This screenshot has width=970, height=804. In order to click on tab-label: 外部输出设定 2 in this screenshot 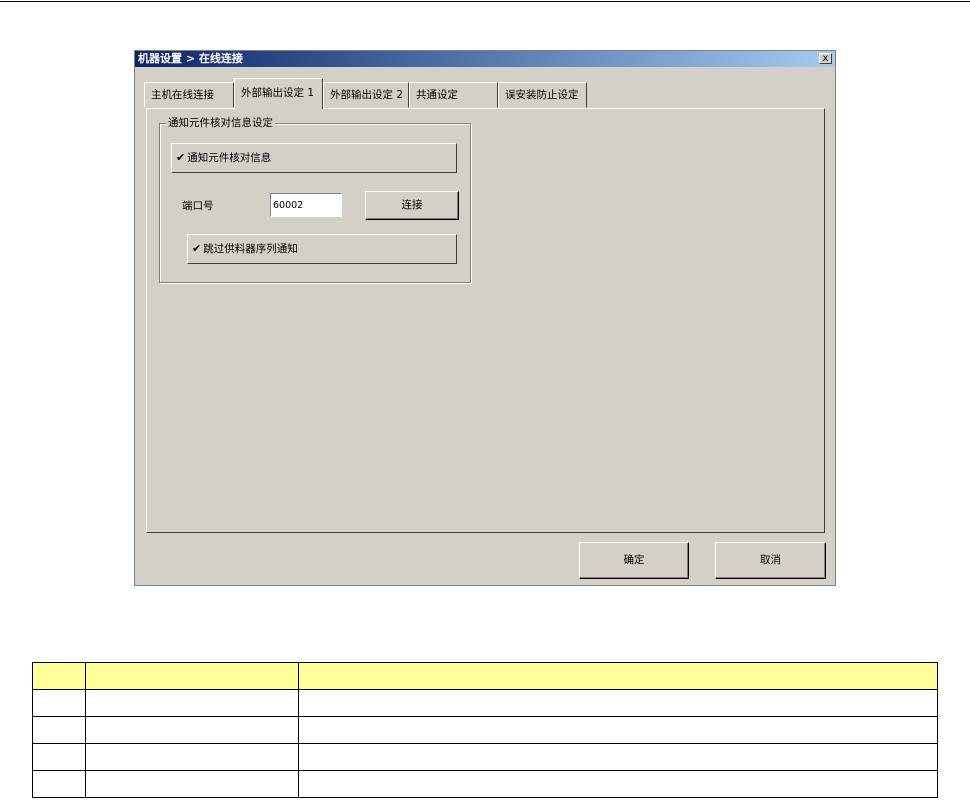, I will do `click(367, 95)`.